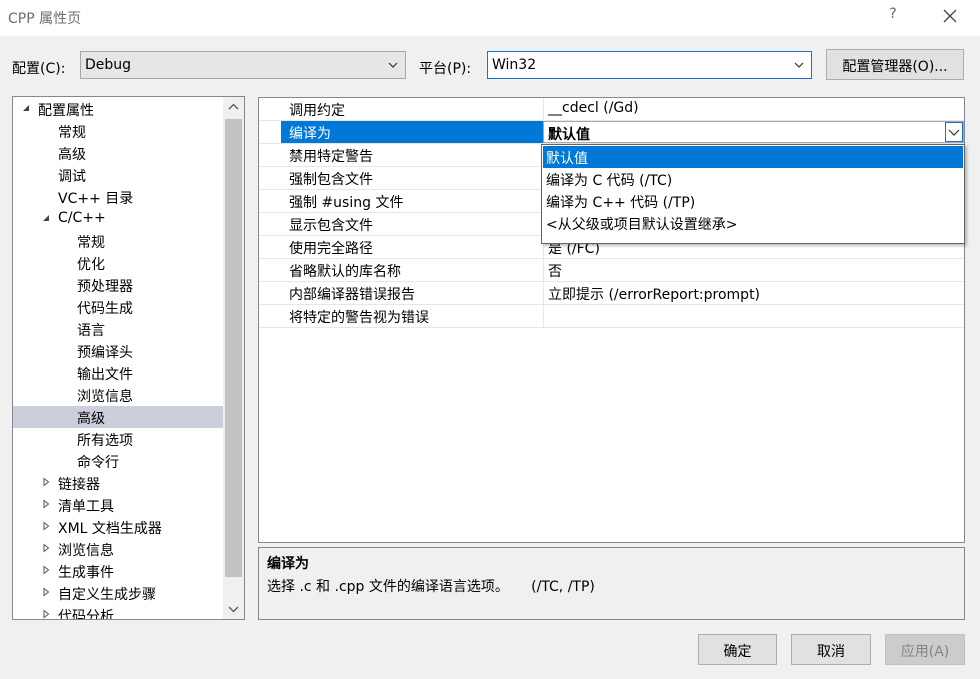 The width and height of the screenshot is (980, 679). I want to click on dropdown-option: 编译为 C 代码 (/TC), so click(753, 179).